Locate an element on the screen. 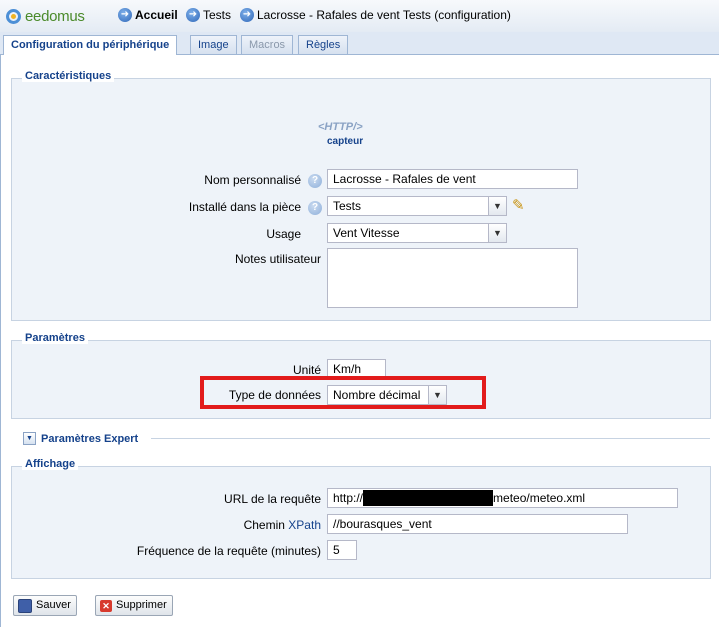 This screenshot has height=627, width=719. nom-label: Nom personnalisé is located at coordinates (252, 180).